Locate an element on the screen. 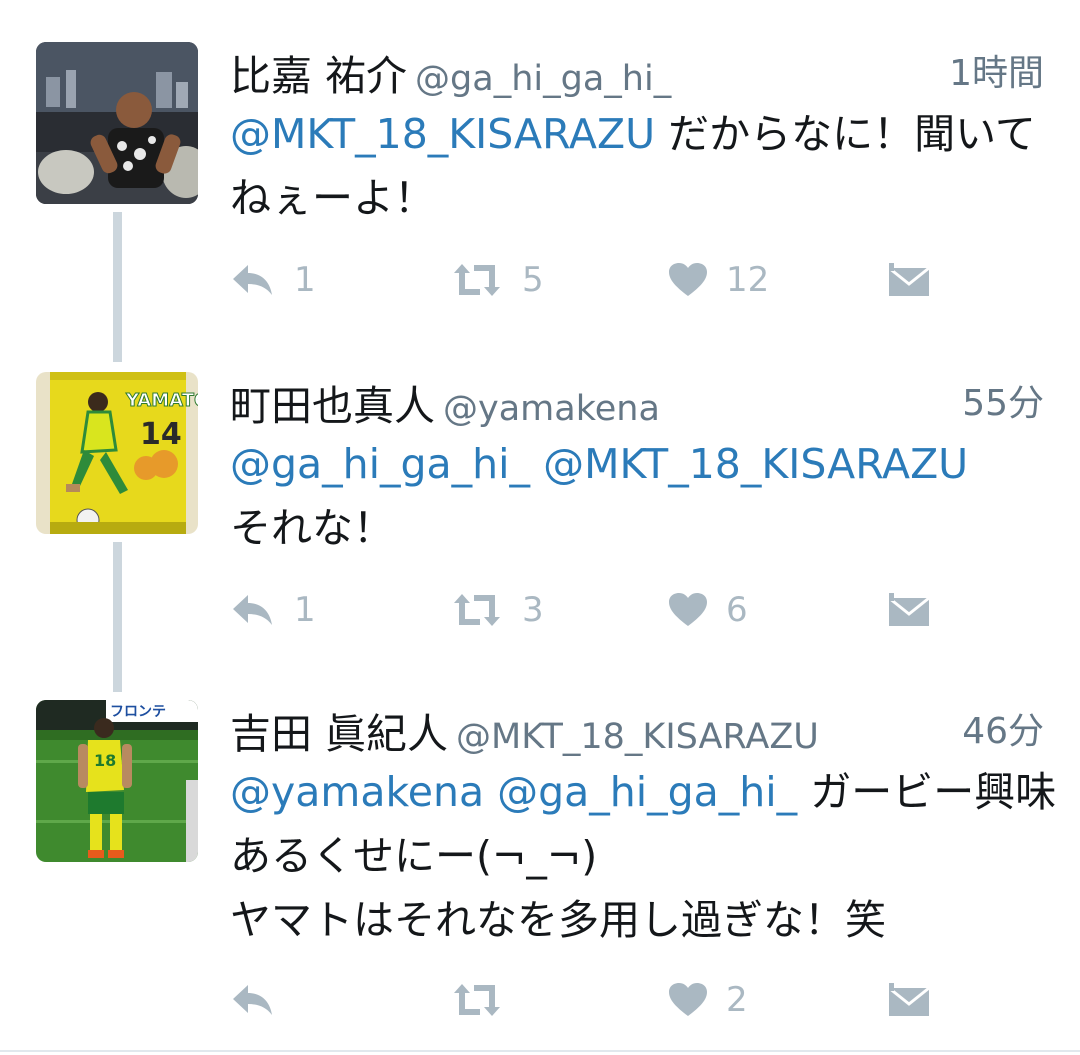 This screenshot has width=1080, height=1055. avatar-photo: YAMATO 14 is located at coordinates (117, 453).